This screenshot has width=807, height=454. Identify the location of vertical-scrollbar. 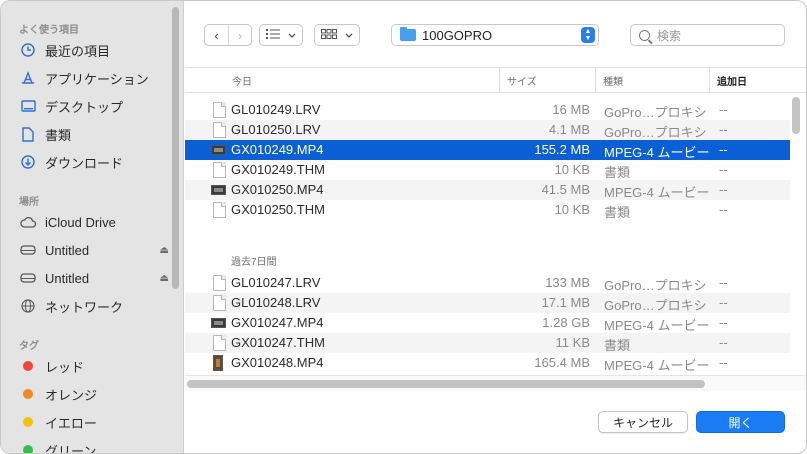
(796, 115).